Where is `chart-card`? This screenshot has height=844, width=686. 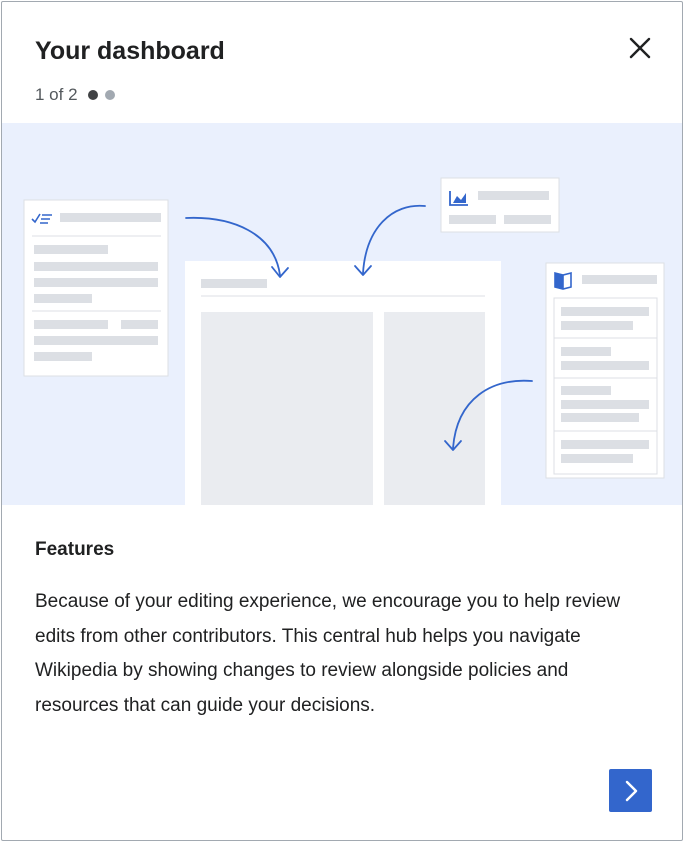 chart-card is located at coordinates (500, 205).